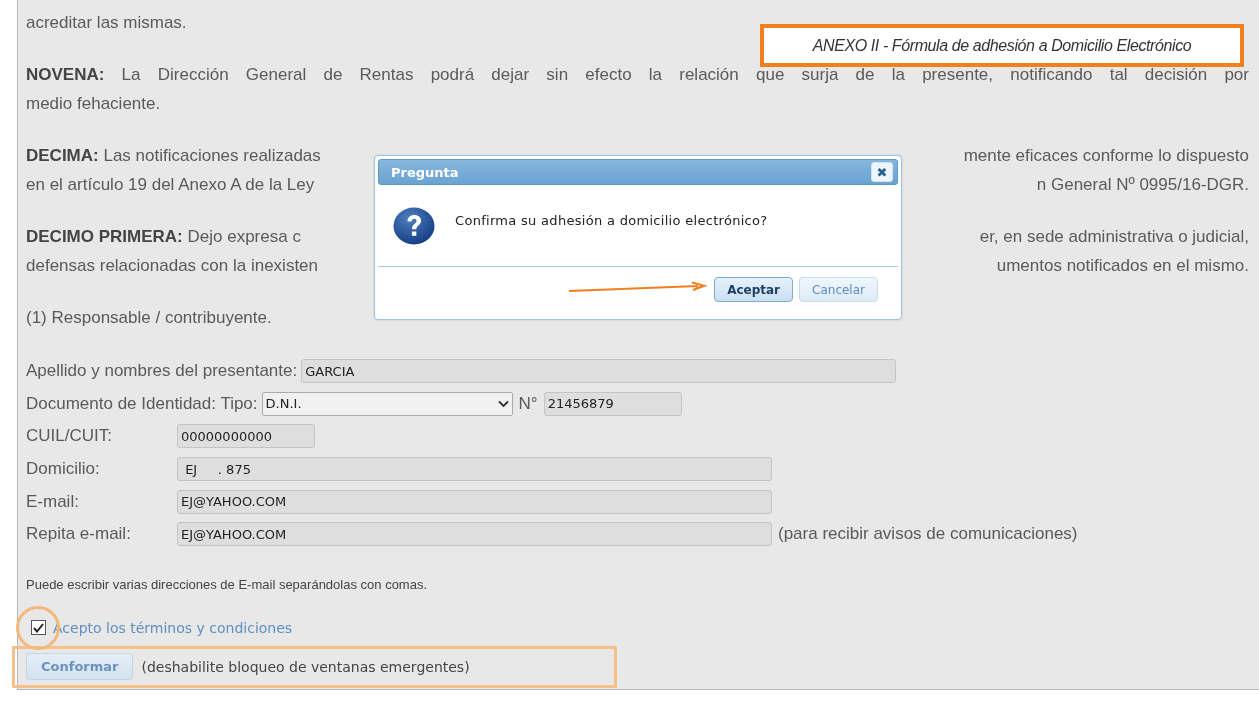 This screenshot has width=1259, height=706. What do you see at coordinates (246, 436) in the screenshot?
I see `text-field: 00000000000` at bounding box center [246, 436].